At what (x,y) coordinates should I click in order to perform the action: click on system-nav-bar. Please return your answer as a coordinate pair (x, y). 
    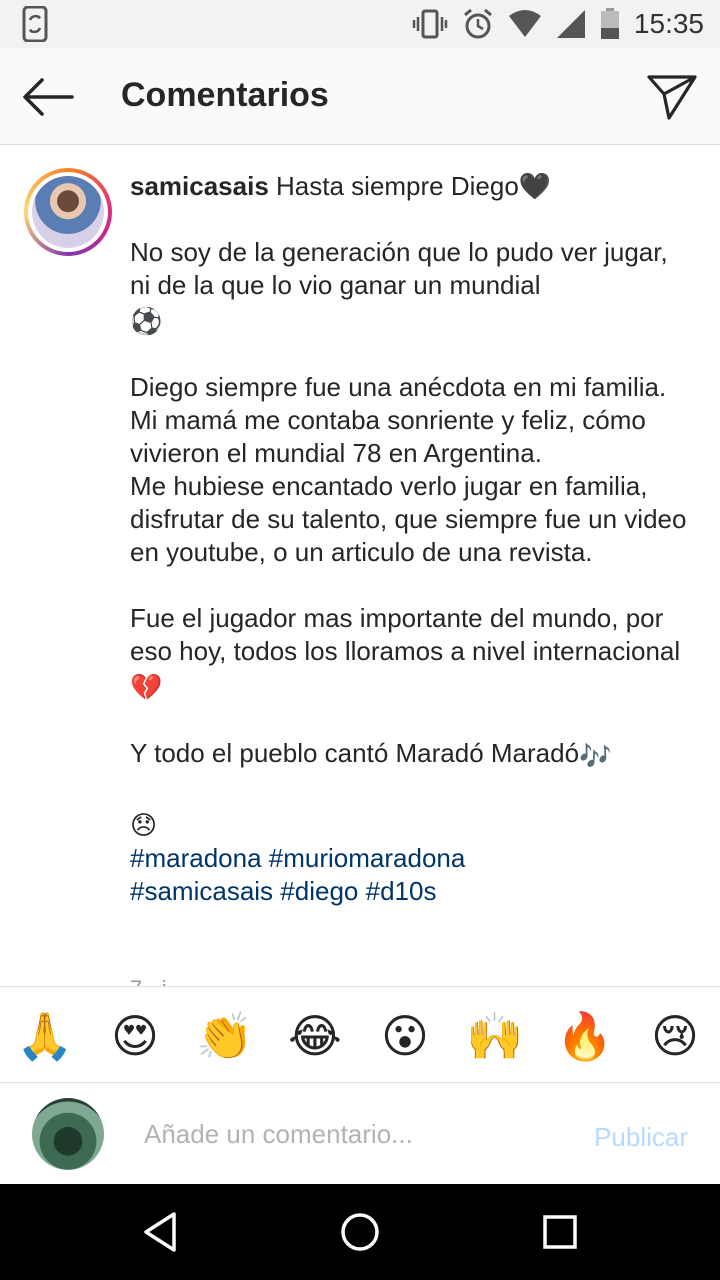
    Looking at the image, I should click on (360, 1232).